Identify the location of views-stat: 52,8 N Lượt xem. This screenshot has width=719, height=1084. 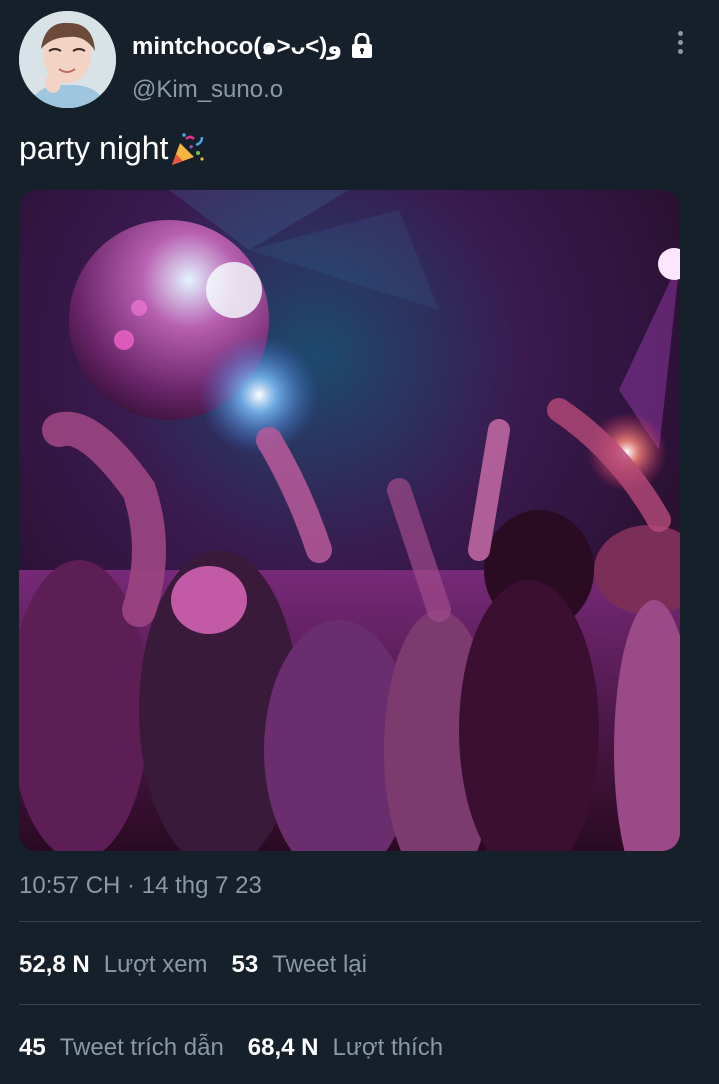
(113, 965).